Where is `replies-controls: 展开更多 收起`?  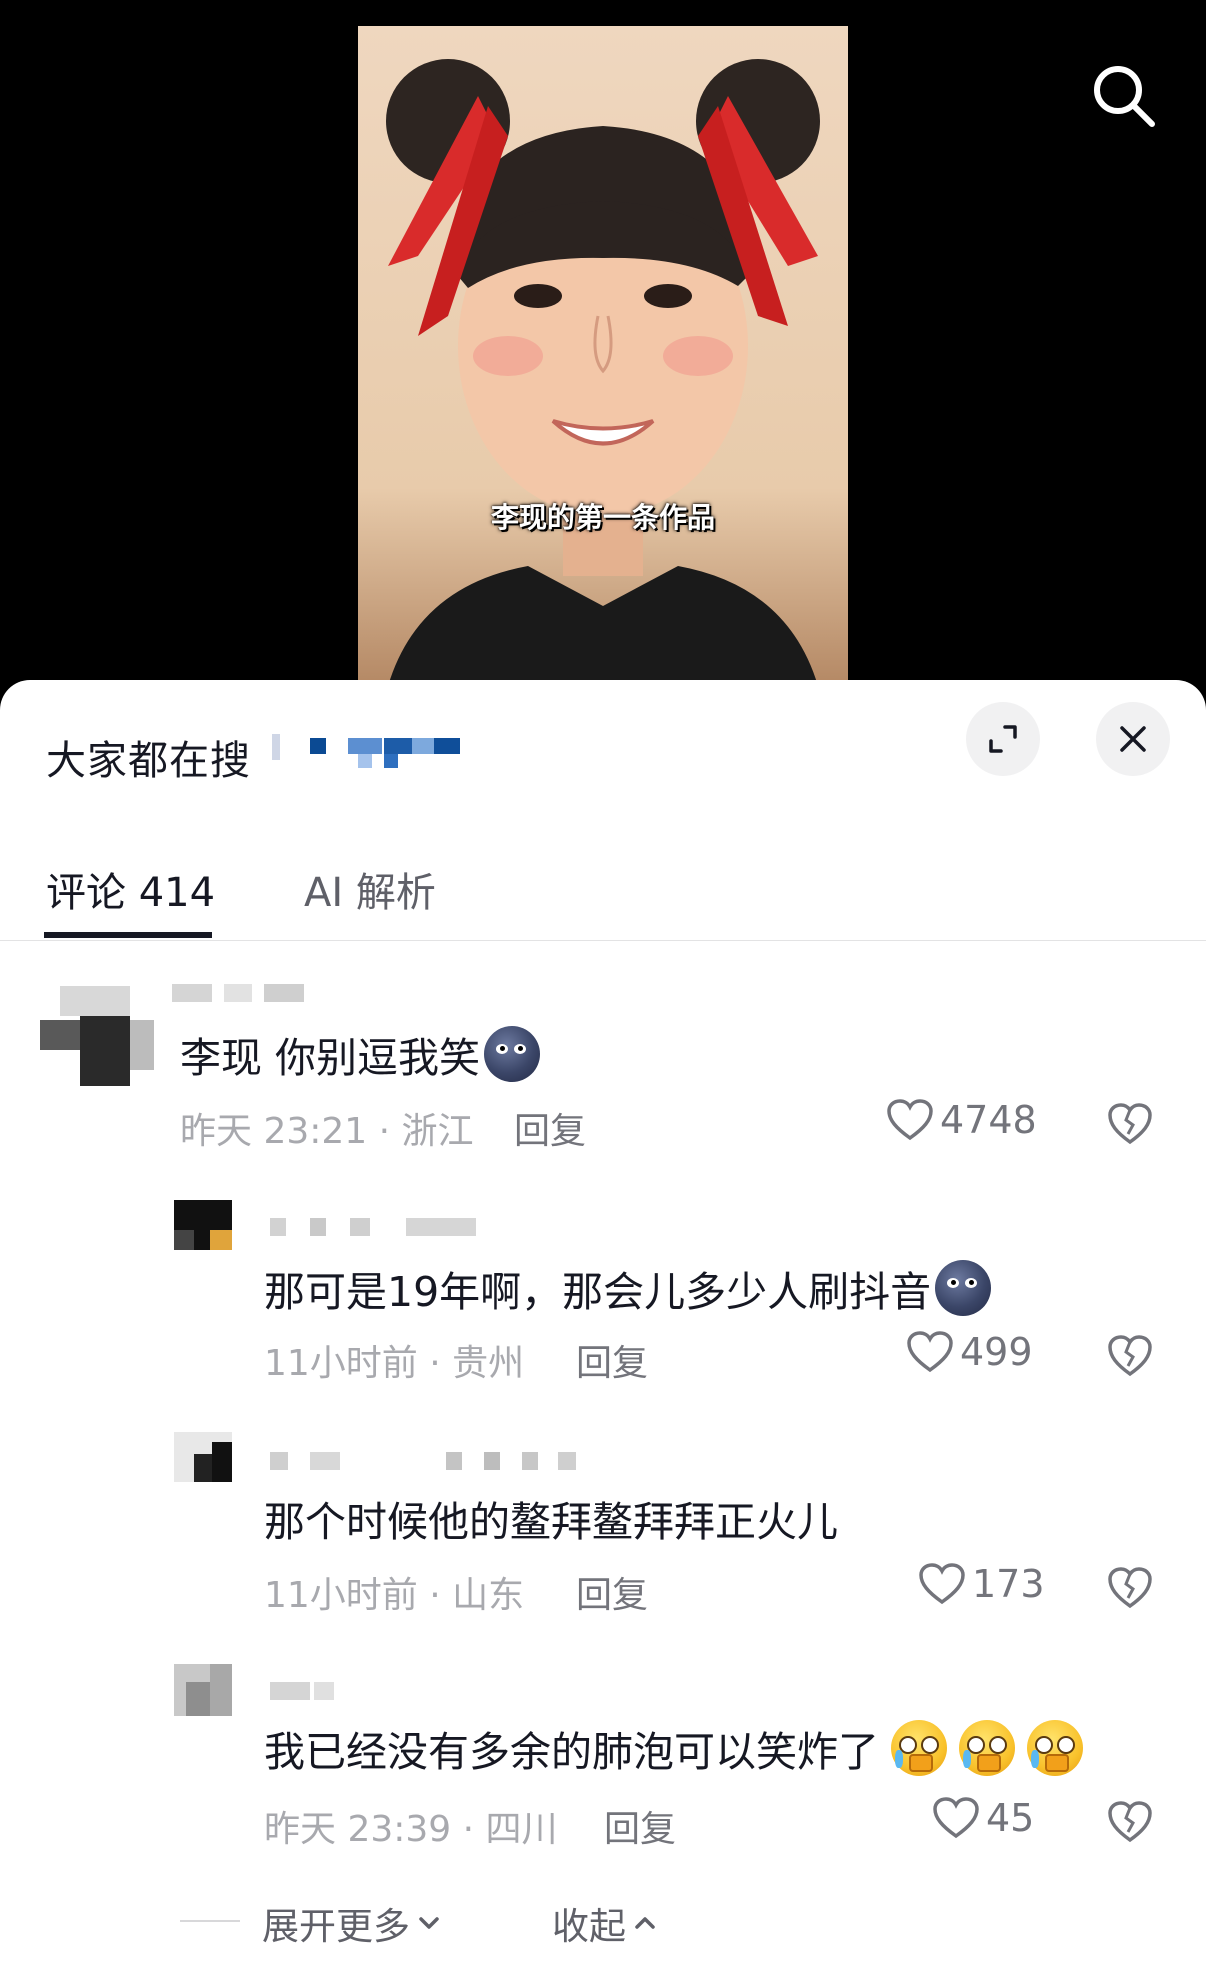
replies-controls: 展开更多 收起 is located at coordinates (603, 1920).